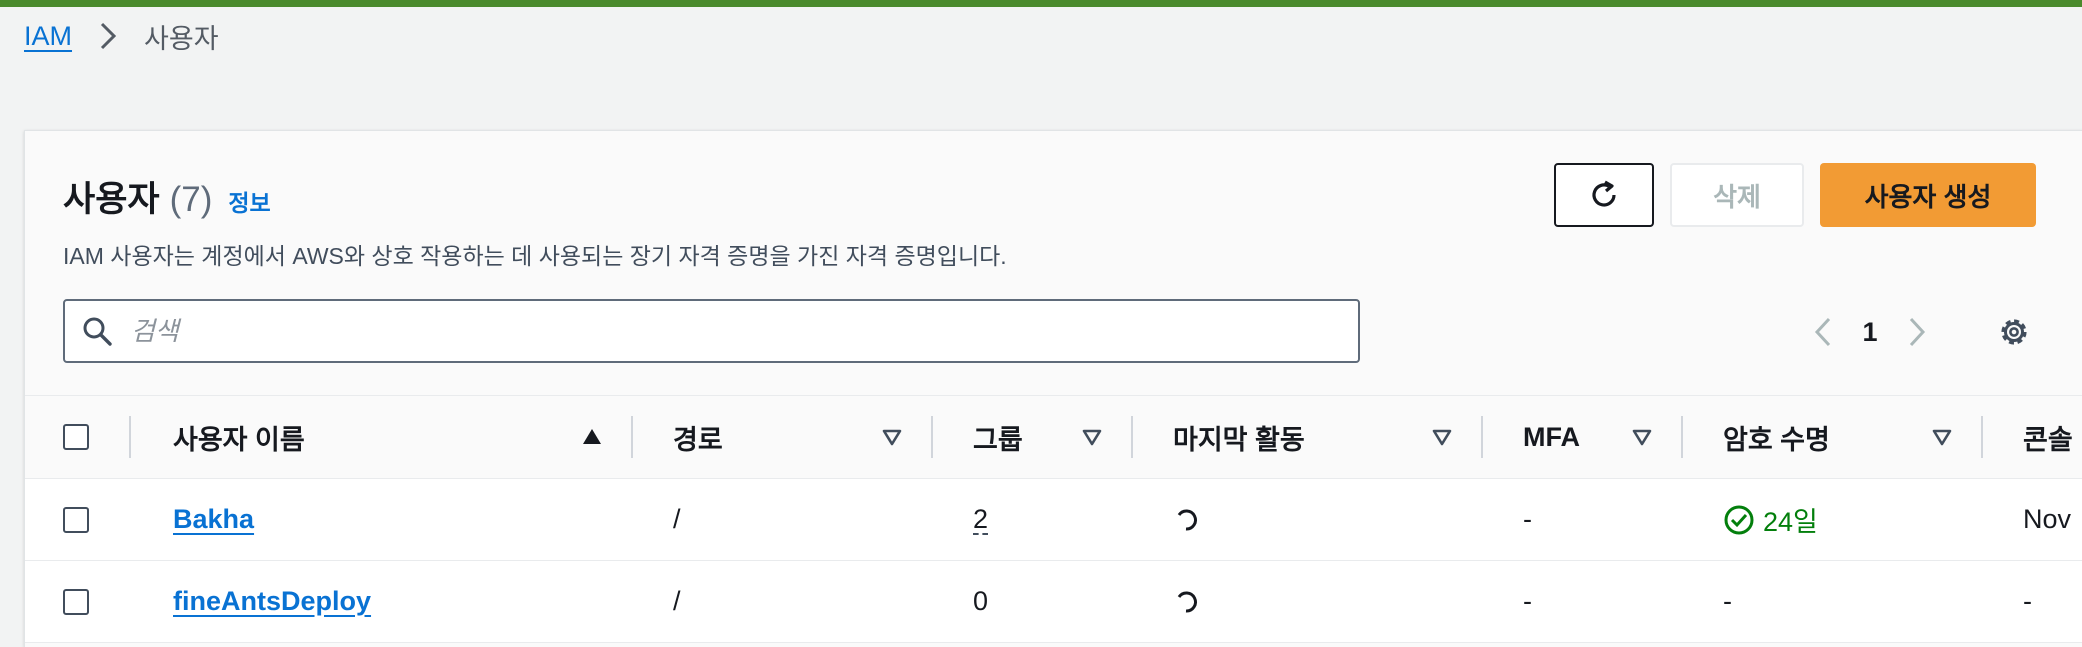 The image size is (2082, 647). I want to click on username-link: Bakha, so click(213, 519).